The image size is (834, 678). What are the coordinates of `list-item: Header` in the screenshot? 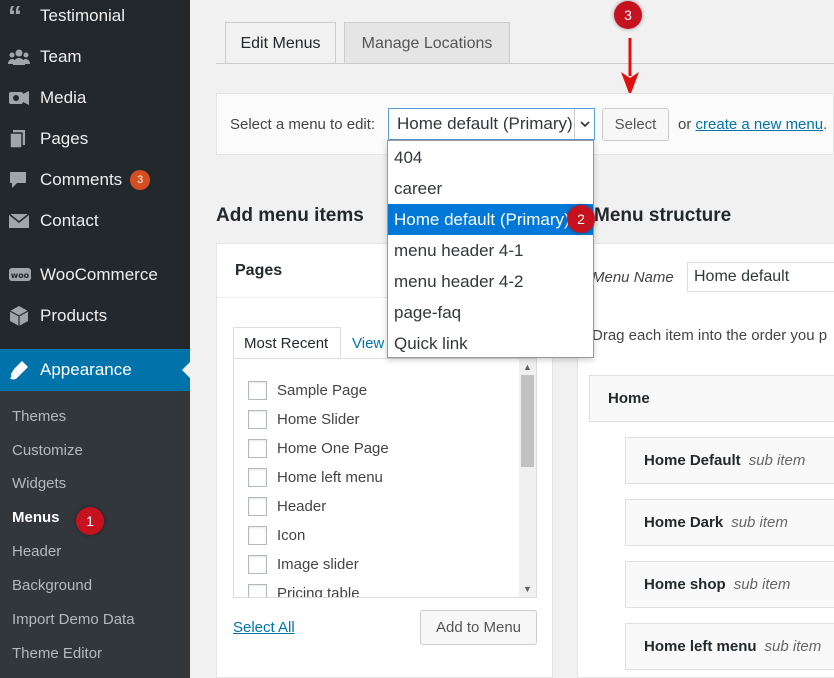 It's located at (287, 506).